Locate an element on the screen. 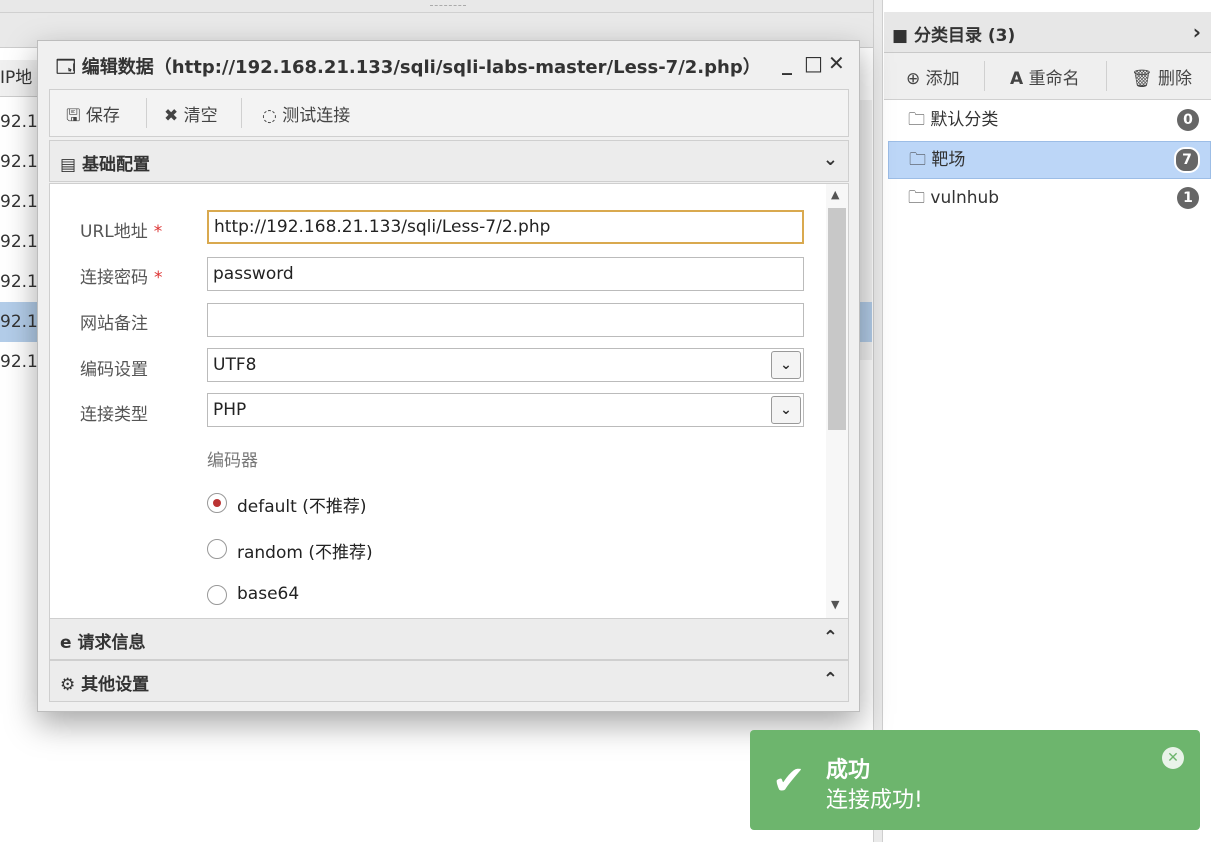 The width and height of the screenshot is (1211, 842). clear-button: ✖ 清空 is located at coordinates (191, 113).